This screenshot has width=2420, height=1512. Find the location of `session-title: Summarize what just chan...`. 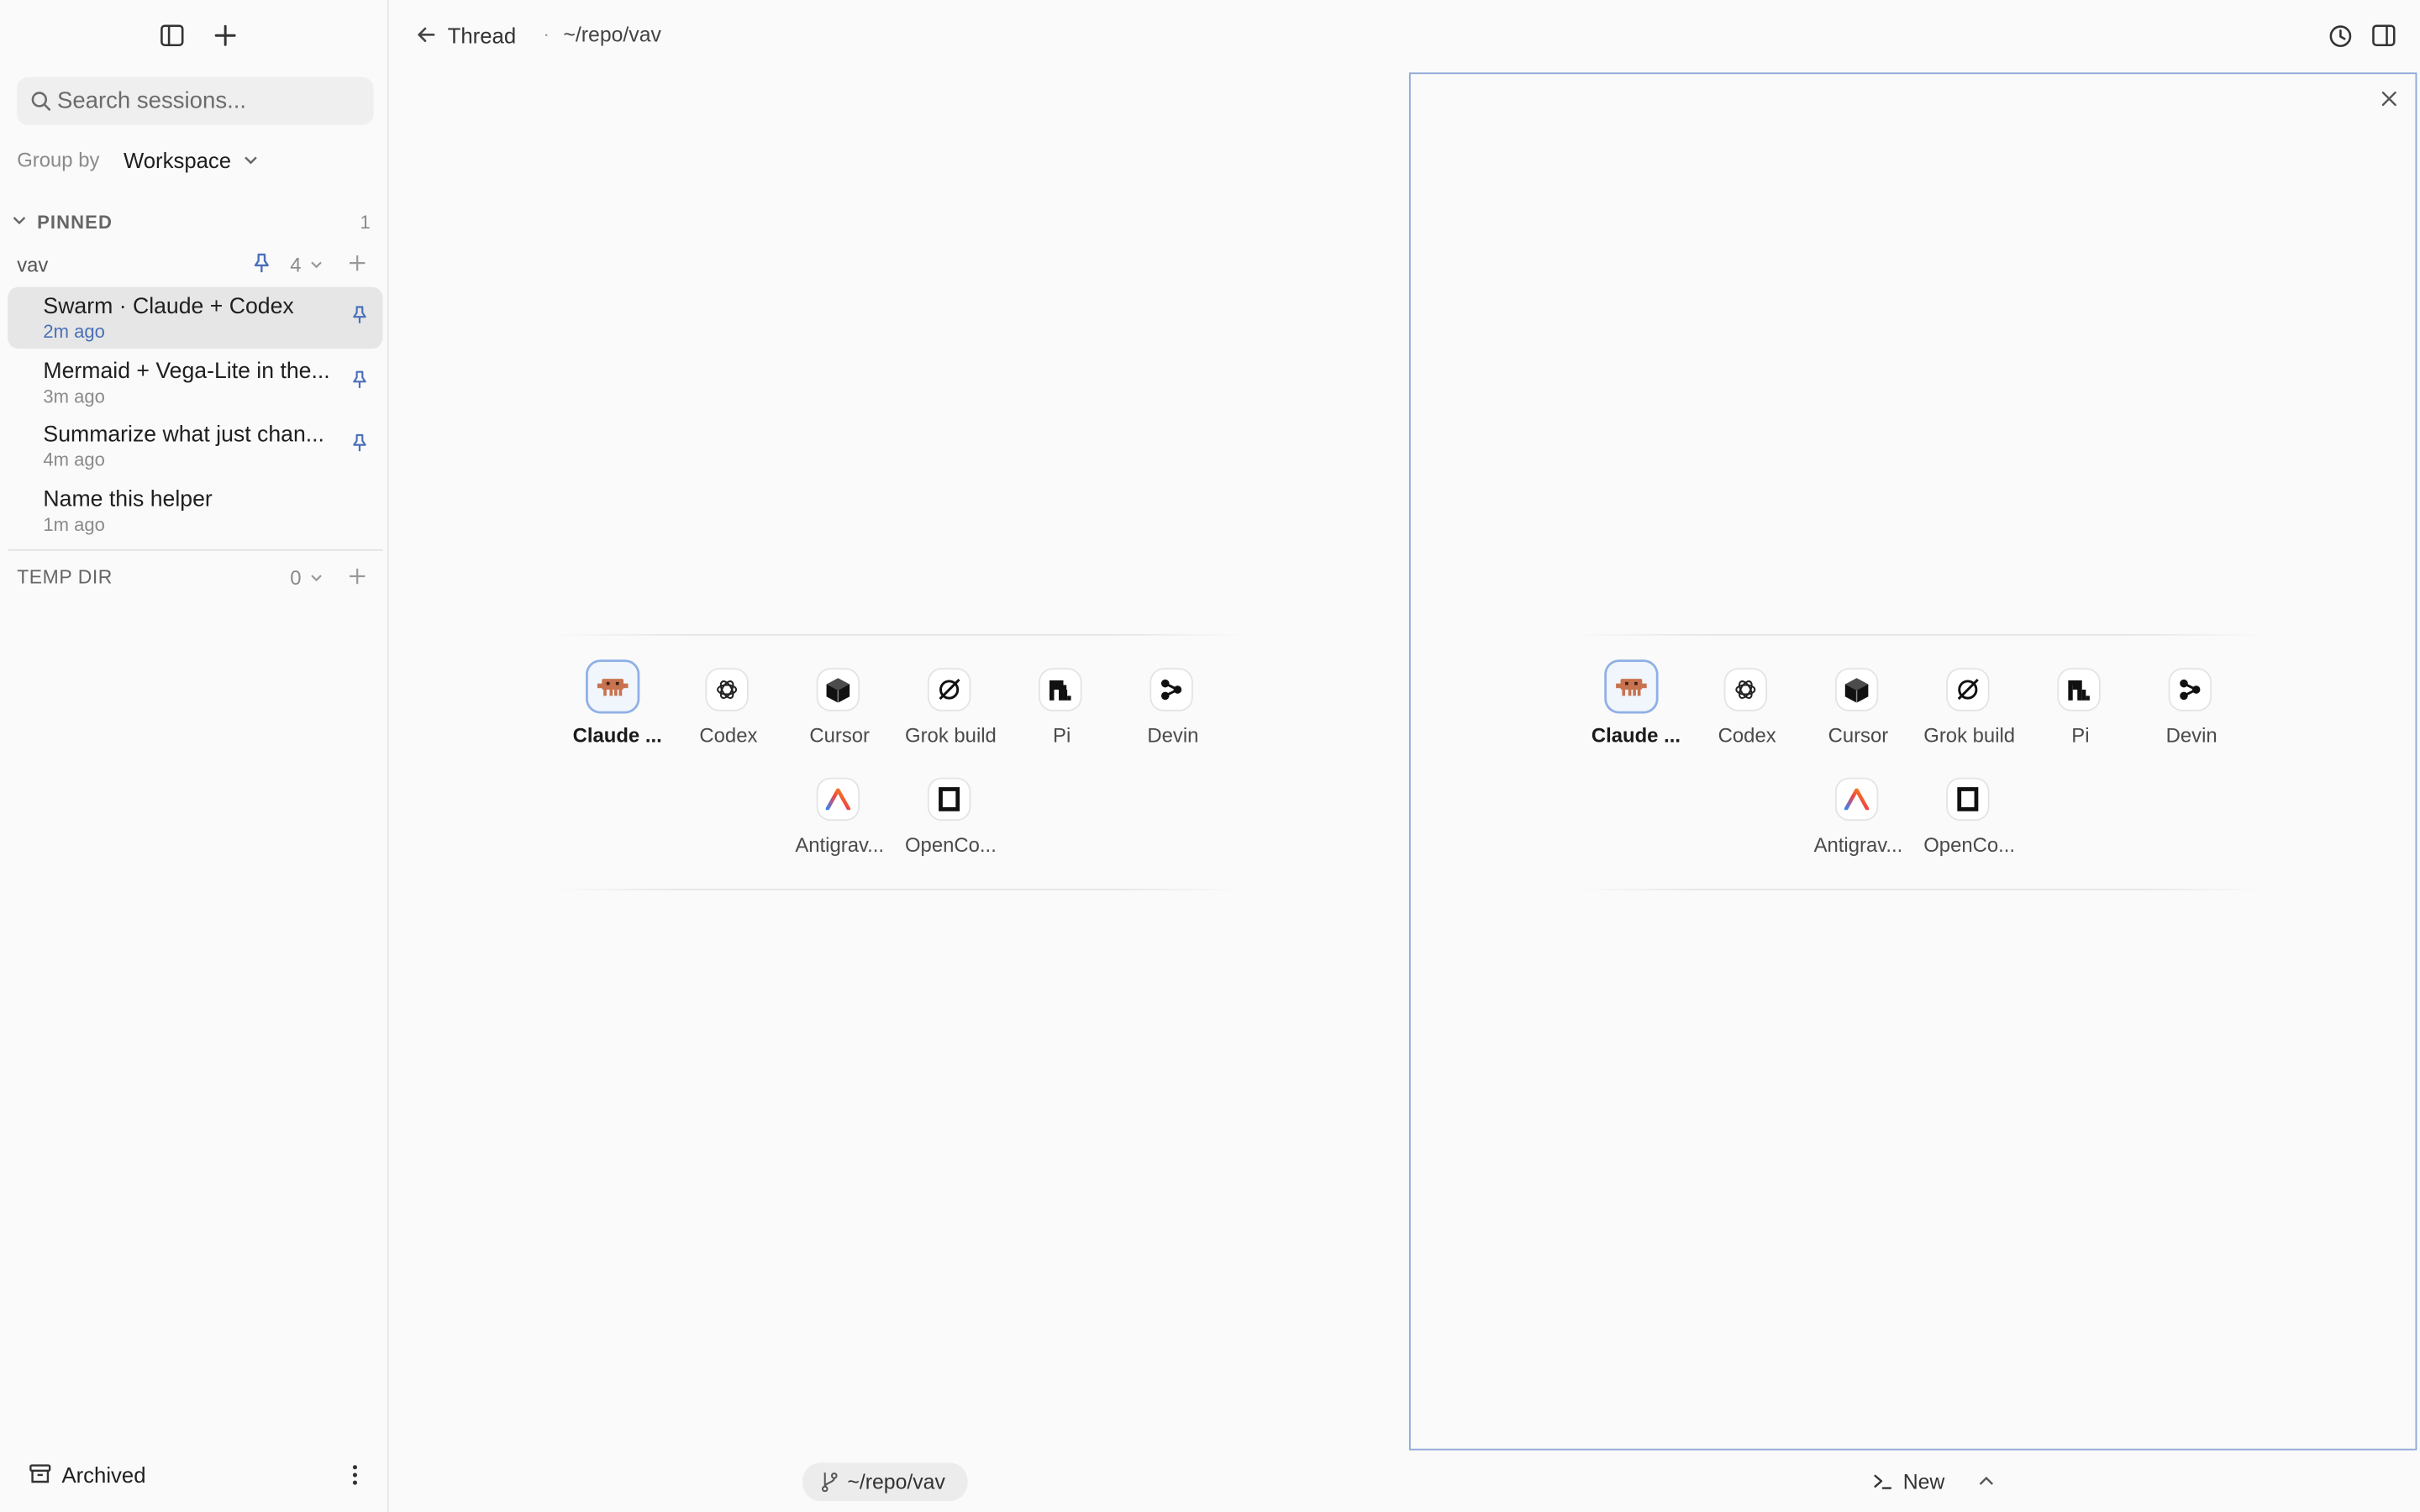

session-title: Summarize what just chan... is located at coordinates (183, 435).